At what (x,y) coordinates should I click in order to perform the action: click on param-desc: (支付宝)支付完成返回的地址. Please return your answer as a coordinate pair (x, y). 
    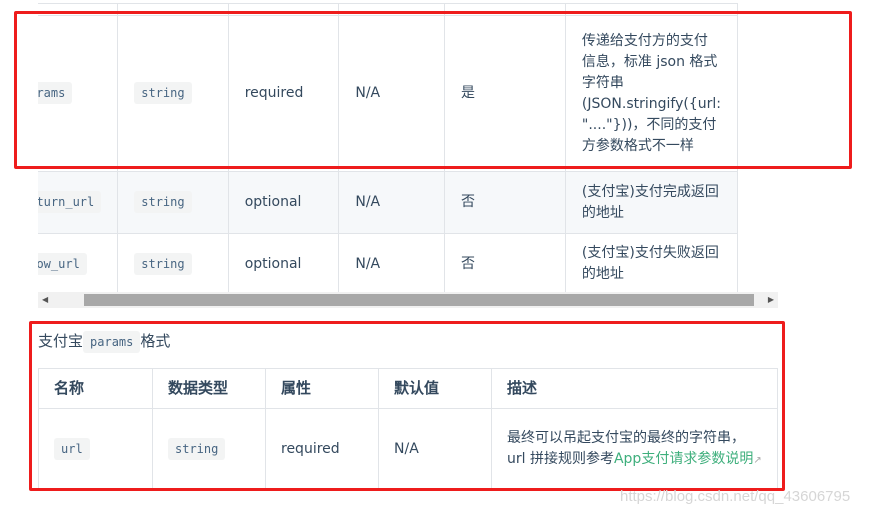
    Looking at the image, I should click on (651, 202).